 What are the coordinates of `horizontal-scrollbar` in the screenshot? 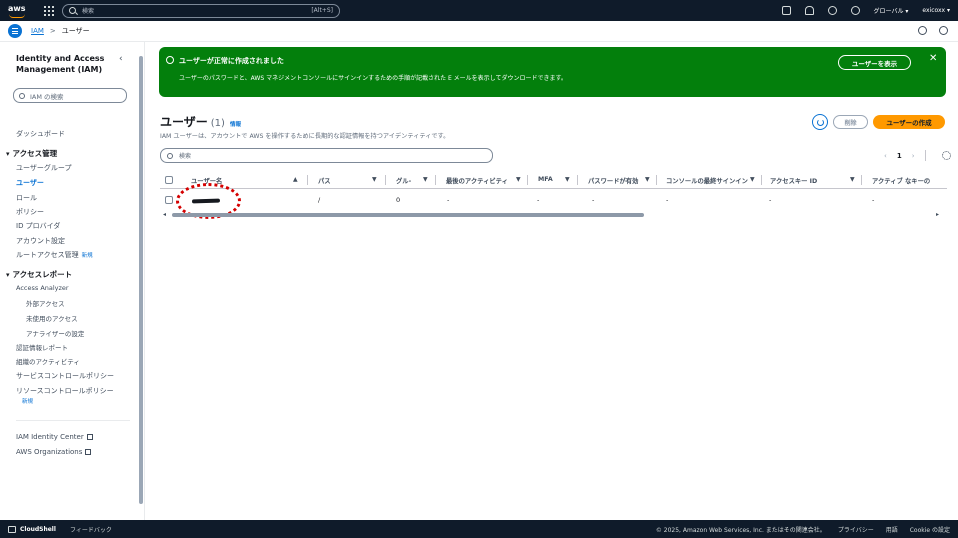 It's located at (408, 215).